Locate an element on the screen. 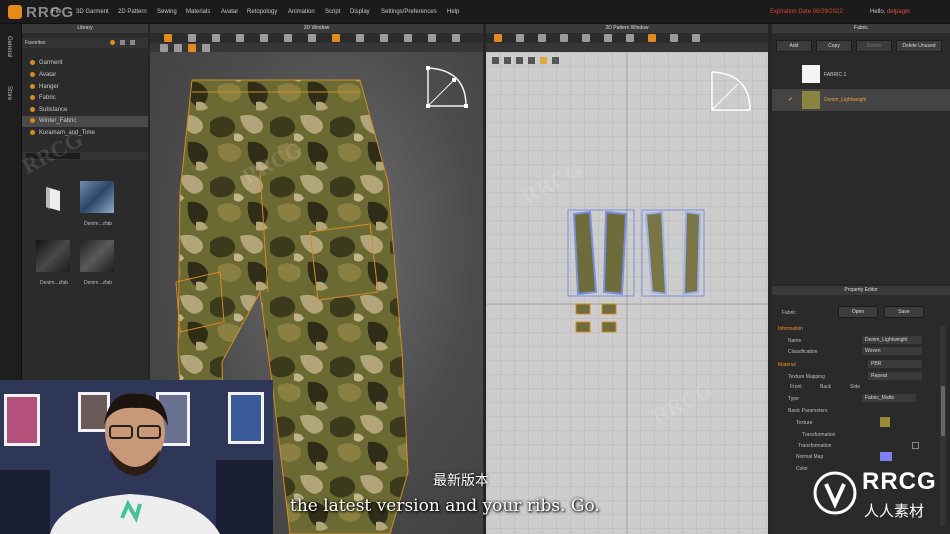 This screenshot has height=534, width=950. menu-avatar: Avatar is located at coordinates (229, 12).